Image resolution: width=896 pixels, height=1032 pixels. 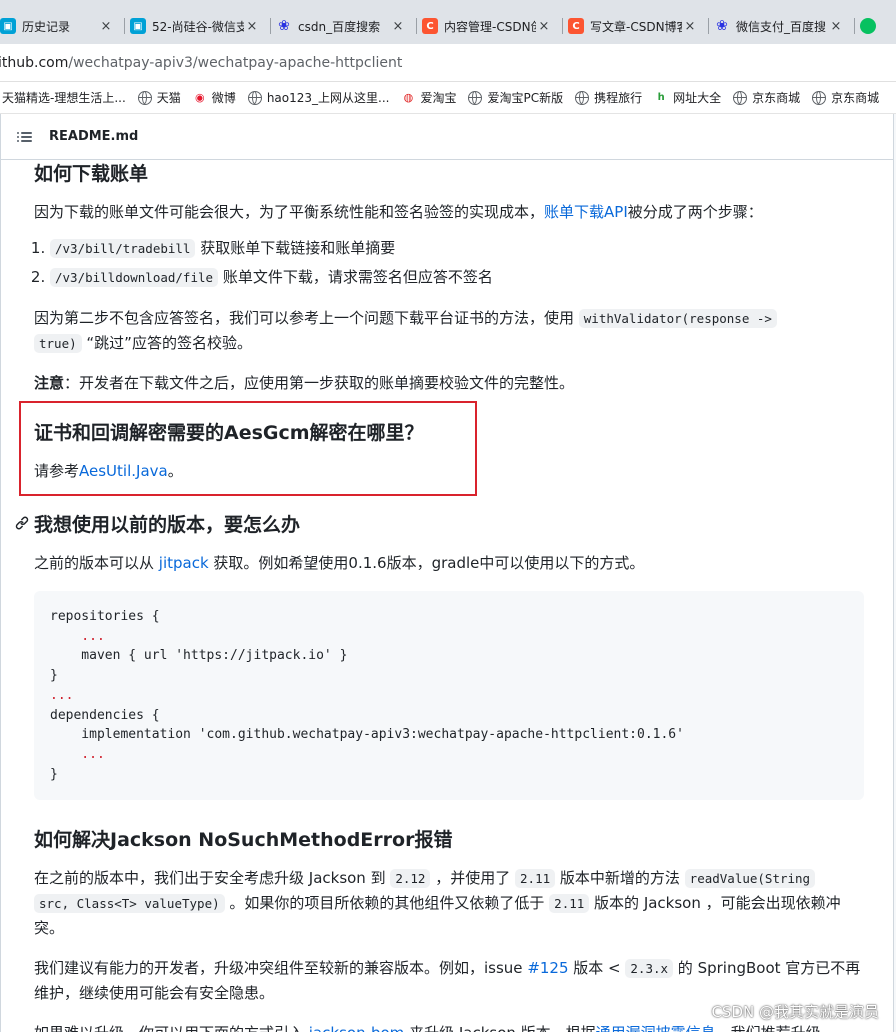 What do you see at coordinates (319, 383) in the screenshot?
I see `text: ：开发者在下载文件之后，应使用第一步获取的账单摘要校验文件的完整性。` at bounding box center [319, 383].